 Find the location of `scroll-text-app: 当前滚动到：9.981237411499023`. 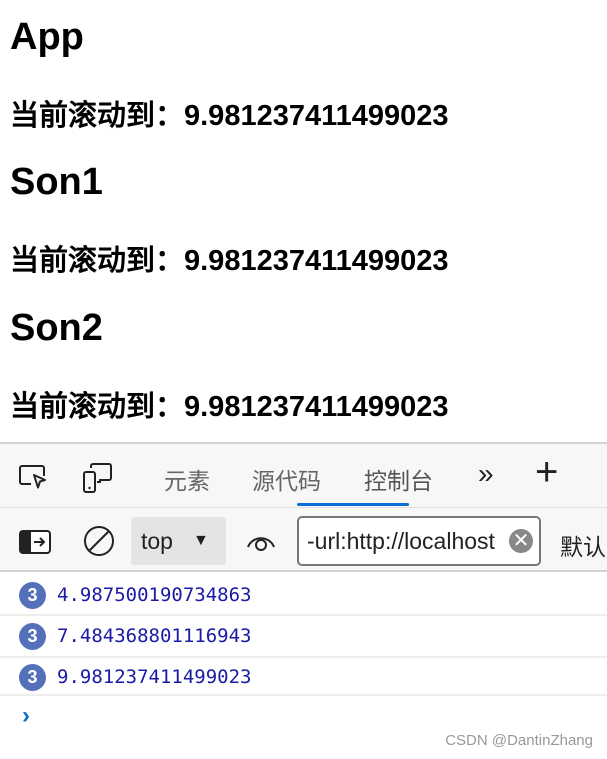

scroll-text-app: 当前滚动到：9.981237411499023 is located at coordinates (229, 116).